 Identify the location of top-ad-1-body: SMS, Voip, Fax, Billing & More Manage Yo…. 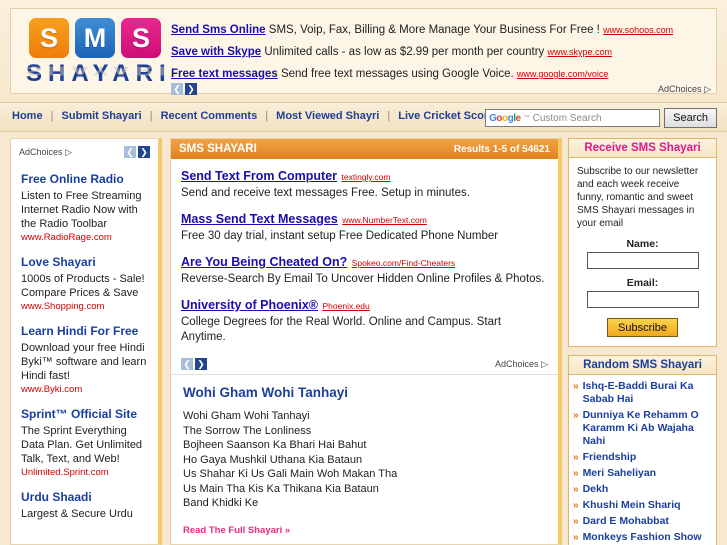
(434, 30).